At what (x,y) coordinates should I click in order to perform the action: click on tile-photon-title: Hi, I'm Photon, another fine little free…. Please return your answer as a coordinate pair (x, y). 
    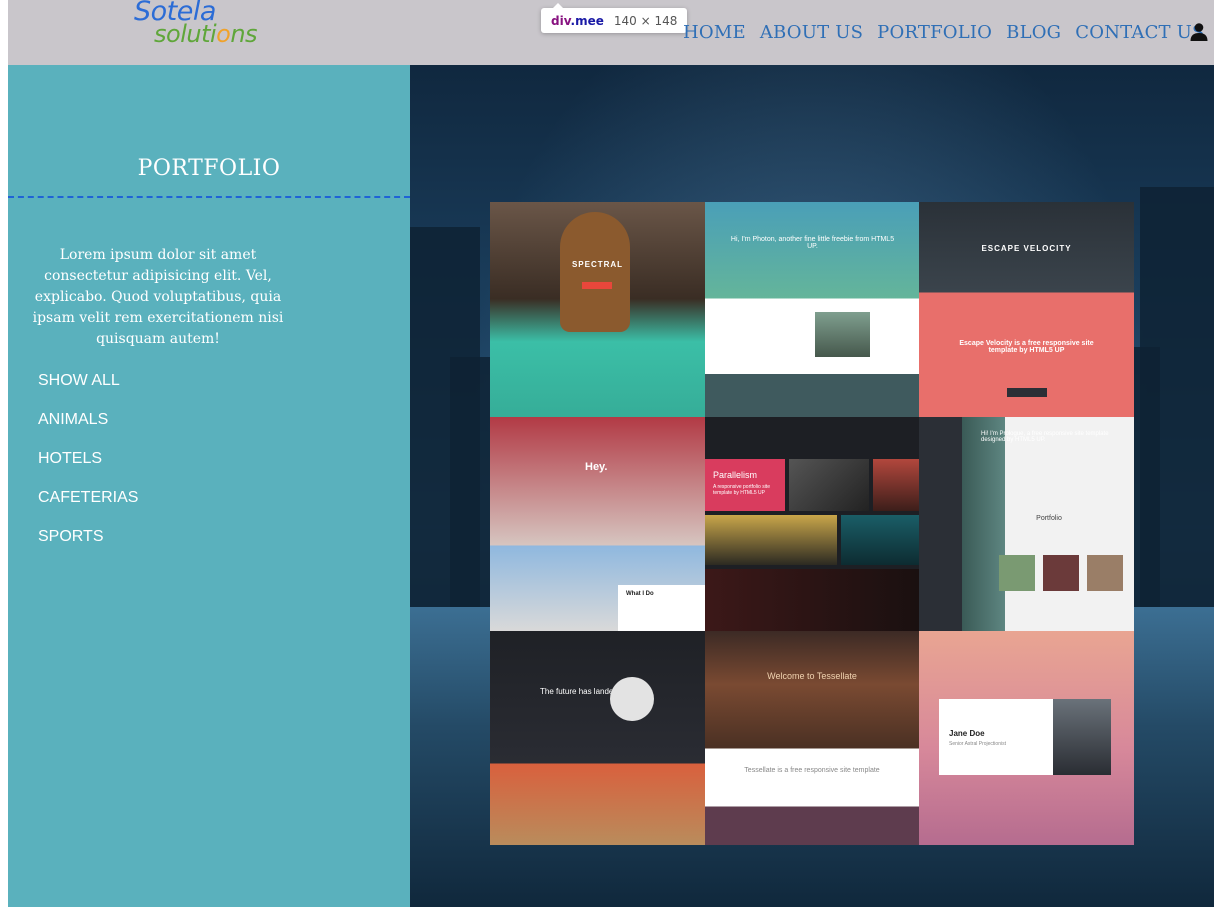
    Looking at the image, I should click on (812, 243).